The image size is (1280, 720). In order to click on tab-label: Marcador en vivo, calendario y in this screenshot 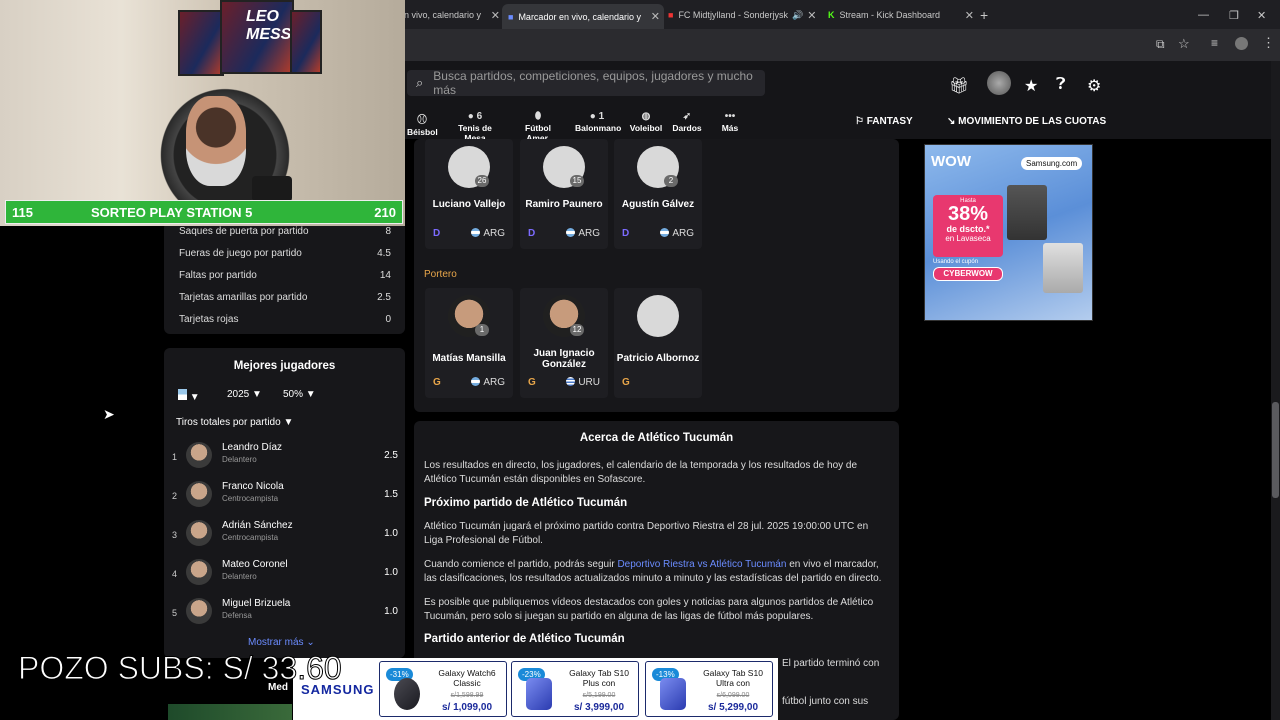, I will do `click(579, 16)`.